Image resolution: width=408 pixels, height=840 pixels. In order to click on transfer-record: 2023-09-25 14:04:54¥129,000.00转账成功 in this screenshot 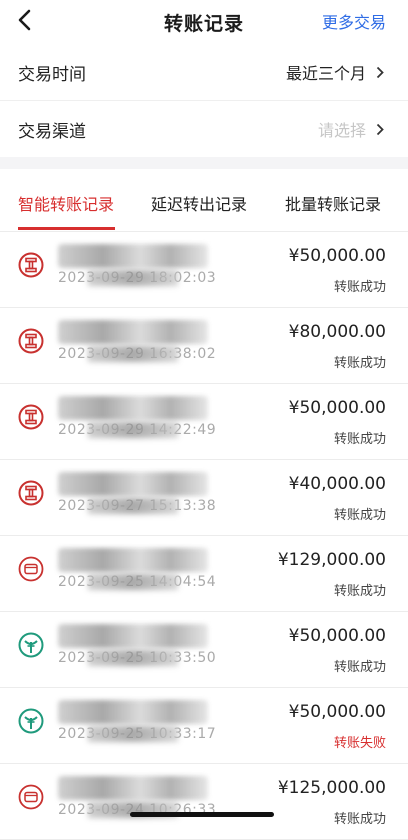, I will do `click(204, 574)`.